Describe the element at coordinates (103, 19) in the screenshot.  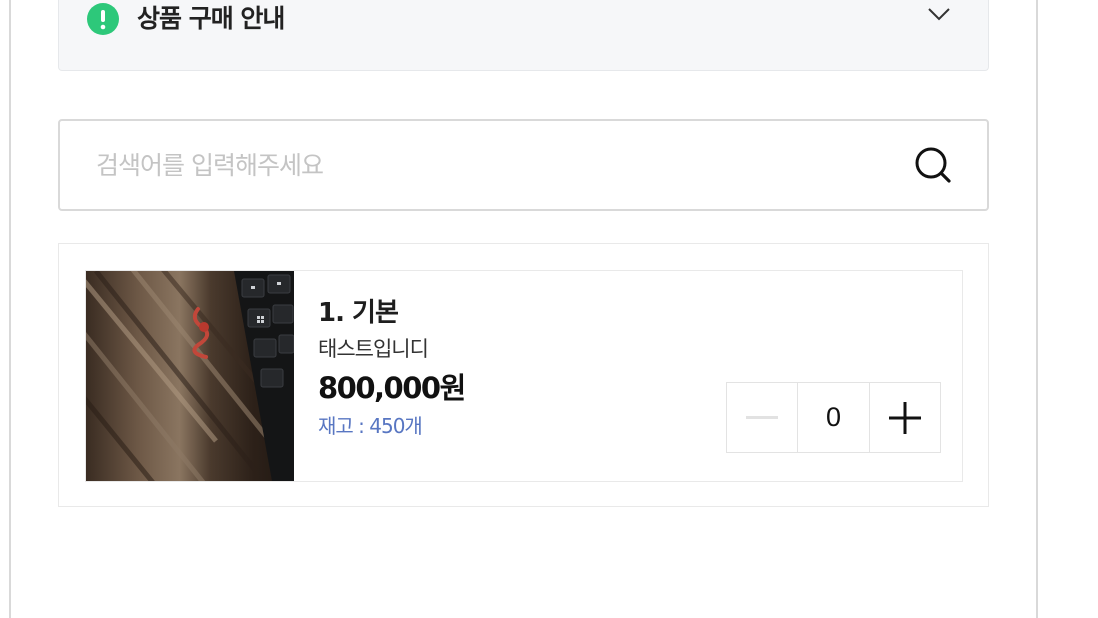
I see `exclamation-circle-icon` at that location.